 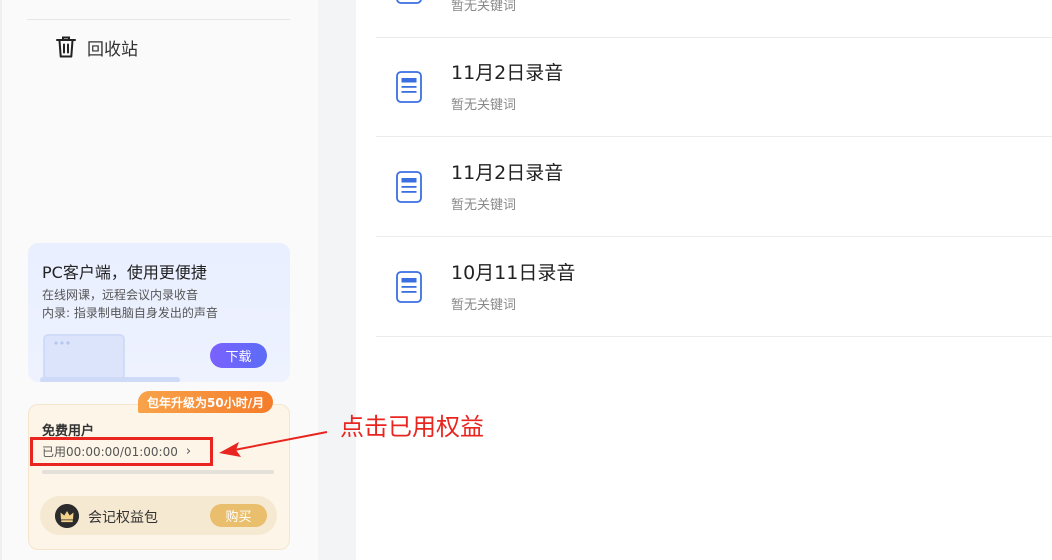 What do you see at coordinates (337, 280) in the screenshot?
I see `sidebar-gutter` at bounding box center [337, 280].